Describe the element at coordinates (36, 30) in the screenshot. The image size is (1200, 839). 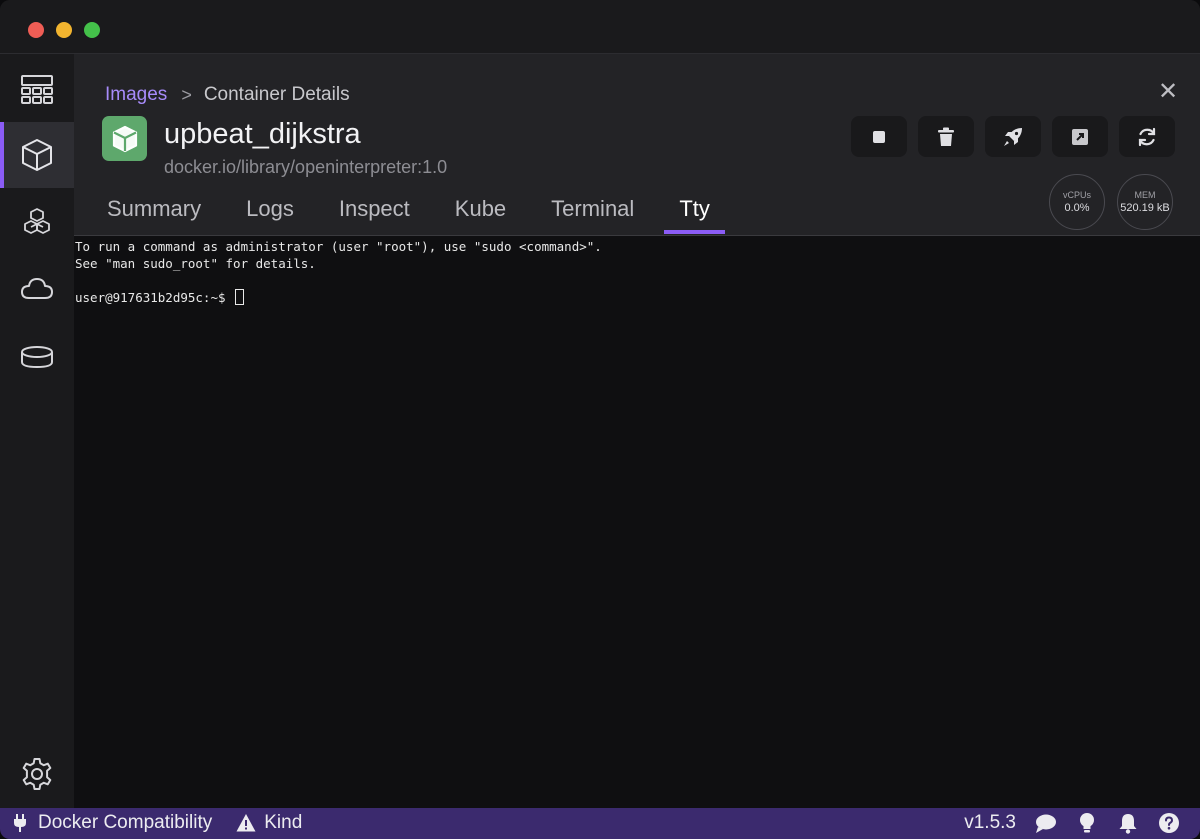
I see `window-close-button` at that location.